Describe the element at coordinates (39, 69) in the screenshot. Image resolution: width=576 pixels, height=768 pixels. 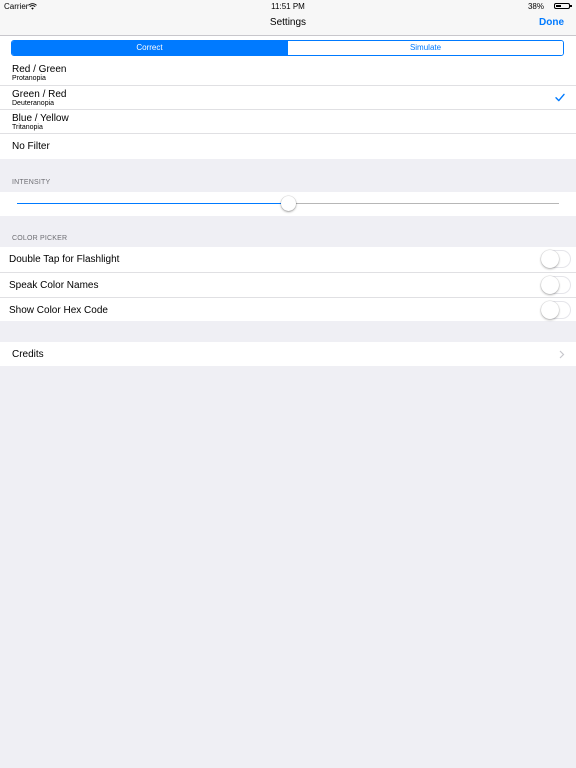
I see `filter-title: Red / Green` at that location.